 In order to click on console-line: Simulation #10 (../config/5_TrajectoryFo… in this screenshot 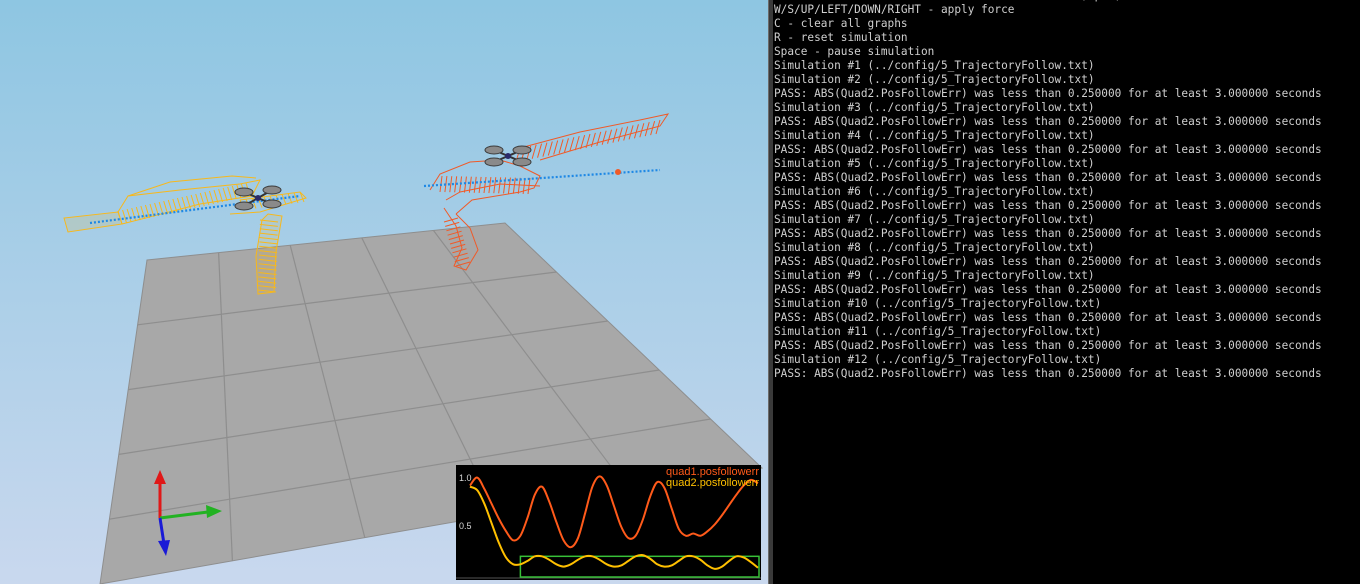, I will do `click(938, 303)`.